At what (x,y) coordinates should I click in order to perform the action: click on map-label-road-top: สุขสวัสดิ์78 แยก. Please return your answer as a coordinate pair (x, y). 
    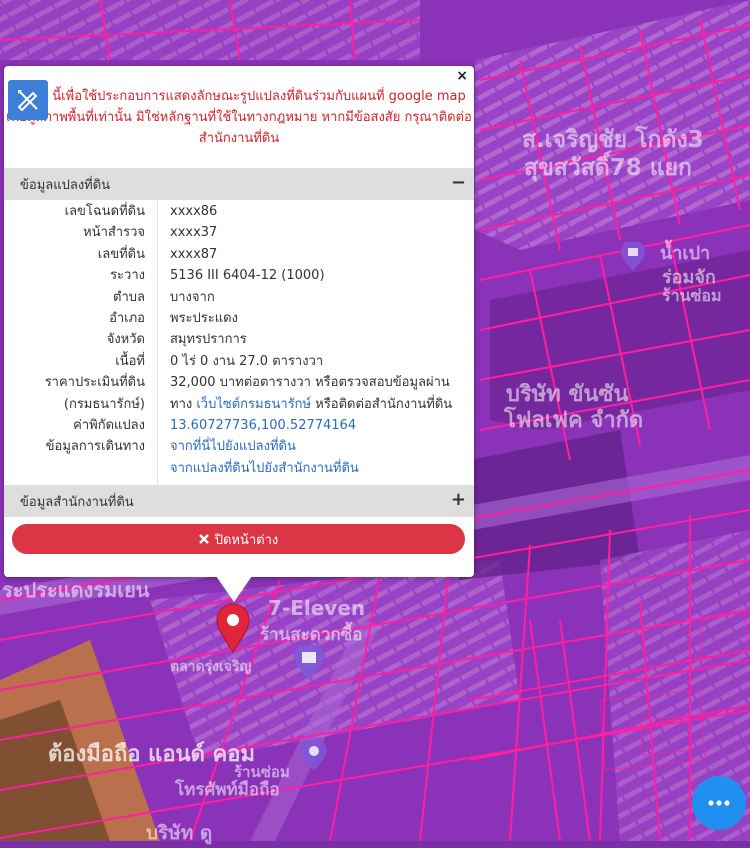
    Looking at the image, I should click on (608, 168).